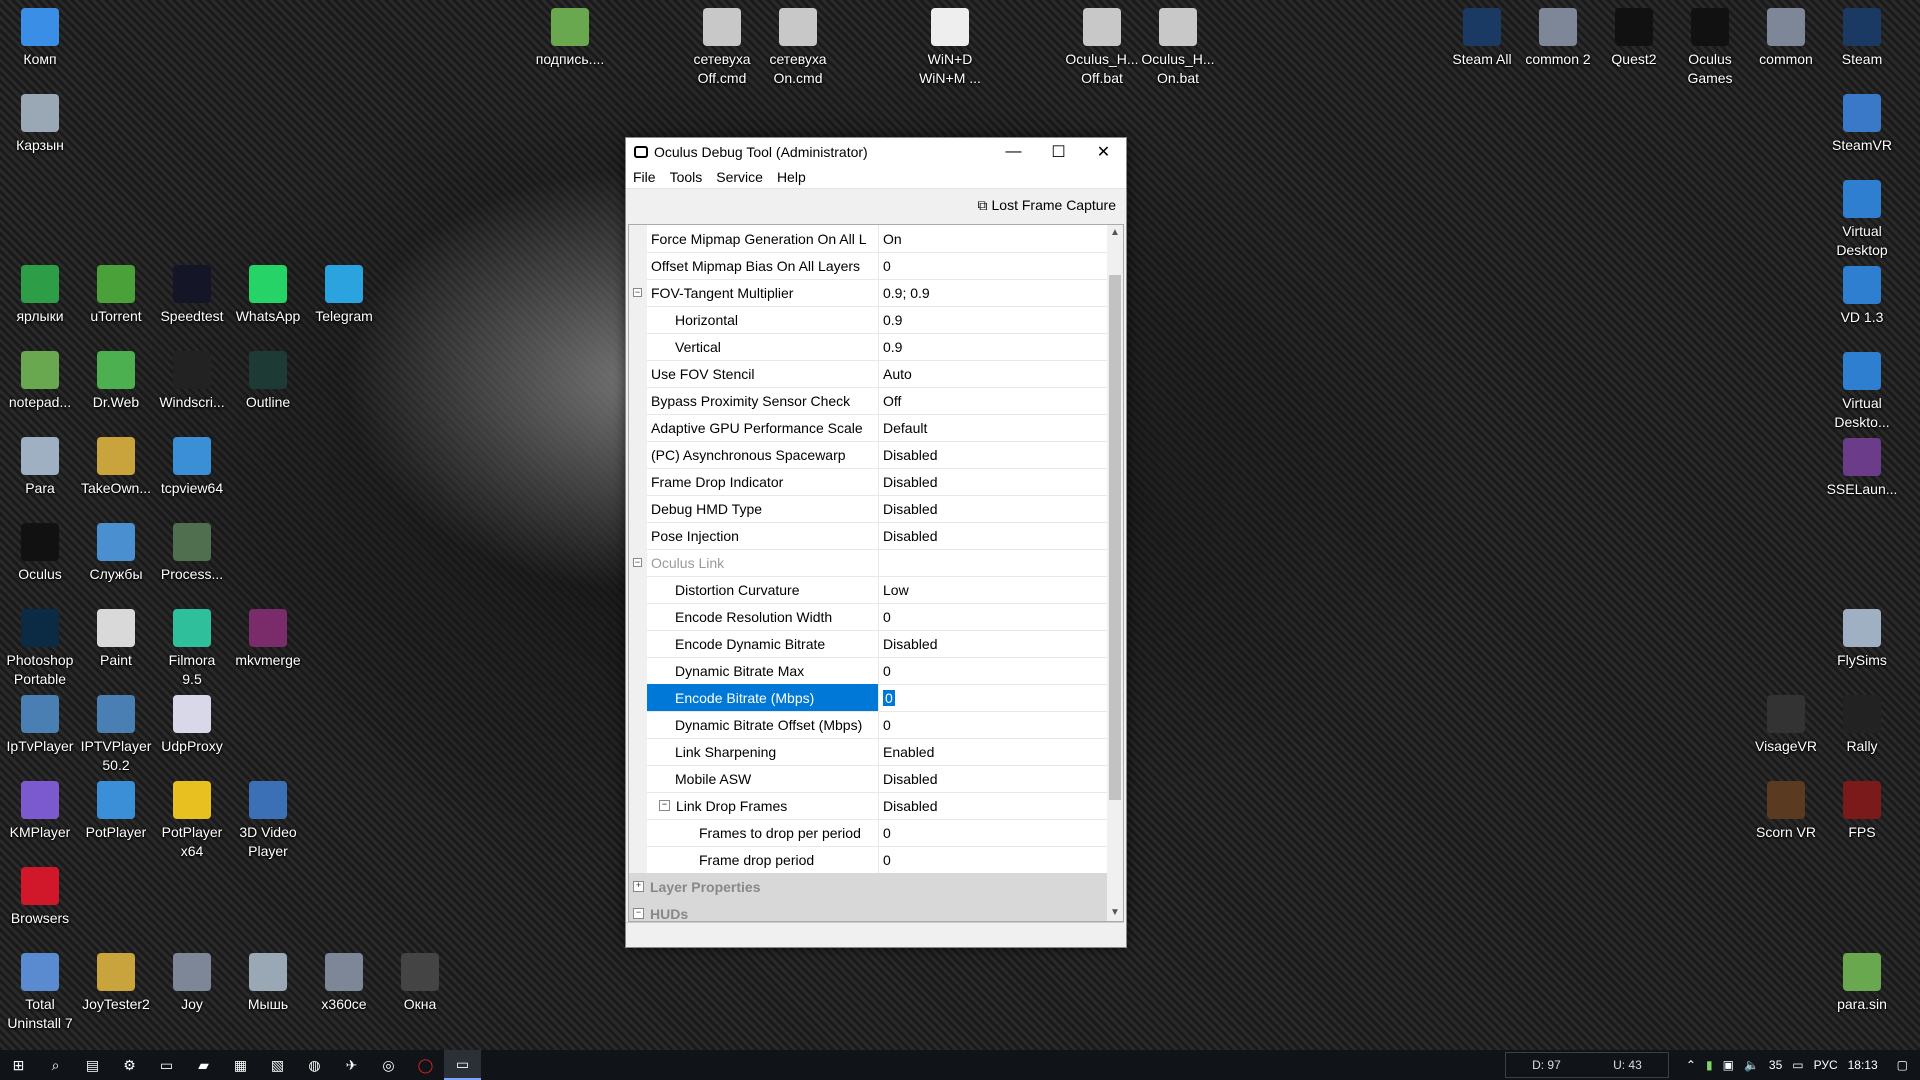  Describe the element at coordinates (868, 910) in the screenshot. I see `category-row: − HUDs` at that location.